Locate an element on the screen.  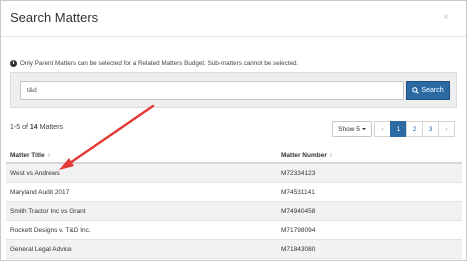
search-input is located at coordinates (212, 90).